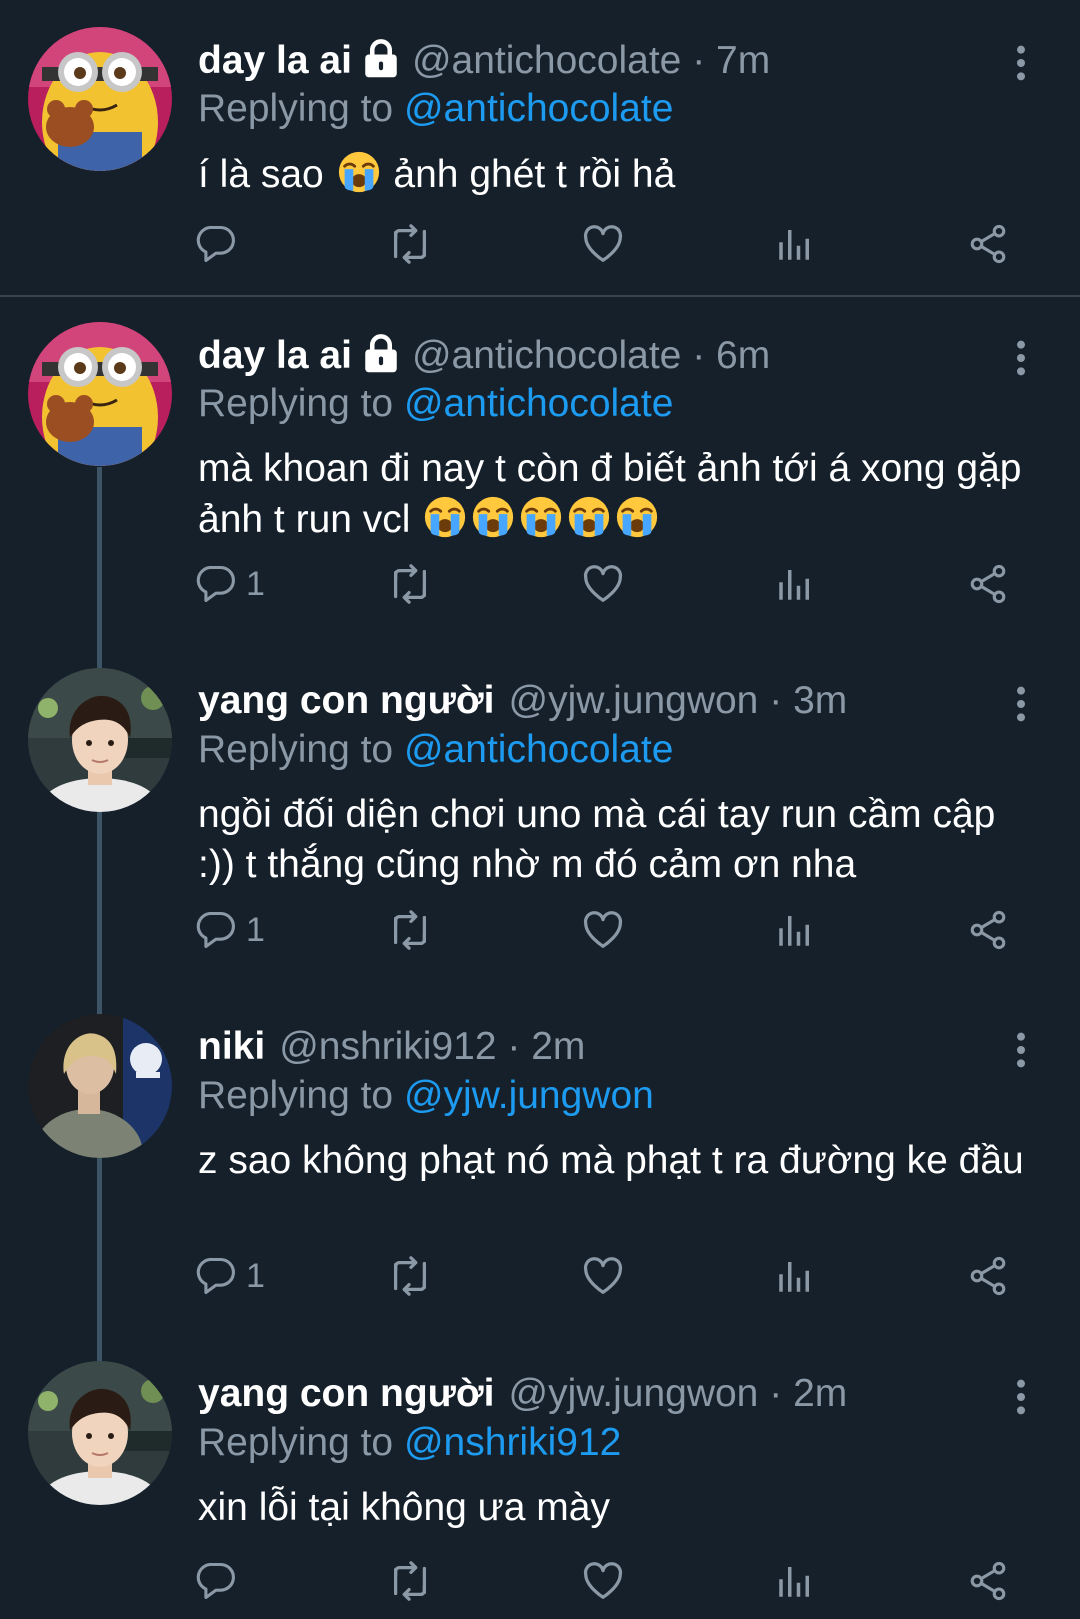  Describe the element at coordinates (529, 1095) in the screenshot. I see `replying-to-handle: @yjw.jungwon` at that location.